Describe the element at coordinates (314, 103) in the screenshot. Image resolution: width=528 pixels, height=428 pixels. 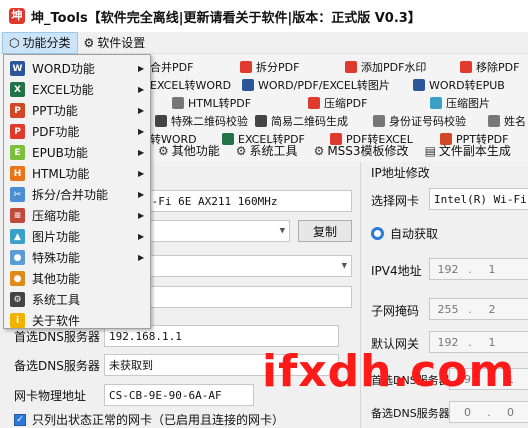
I see `pdf-icon` at that location.